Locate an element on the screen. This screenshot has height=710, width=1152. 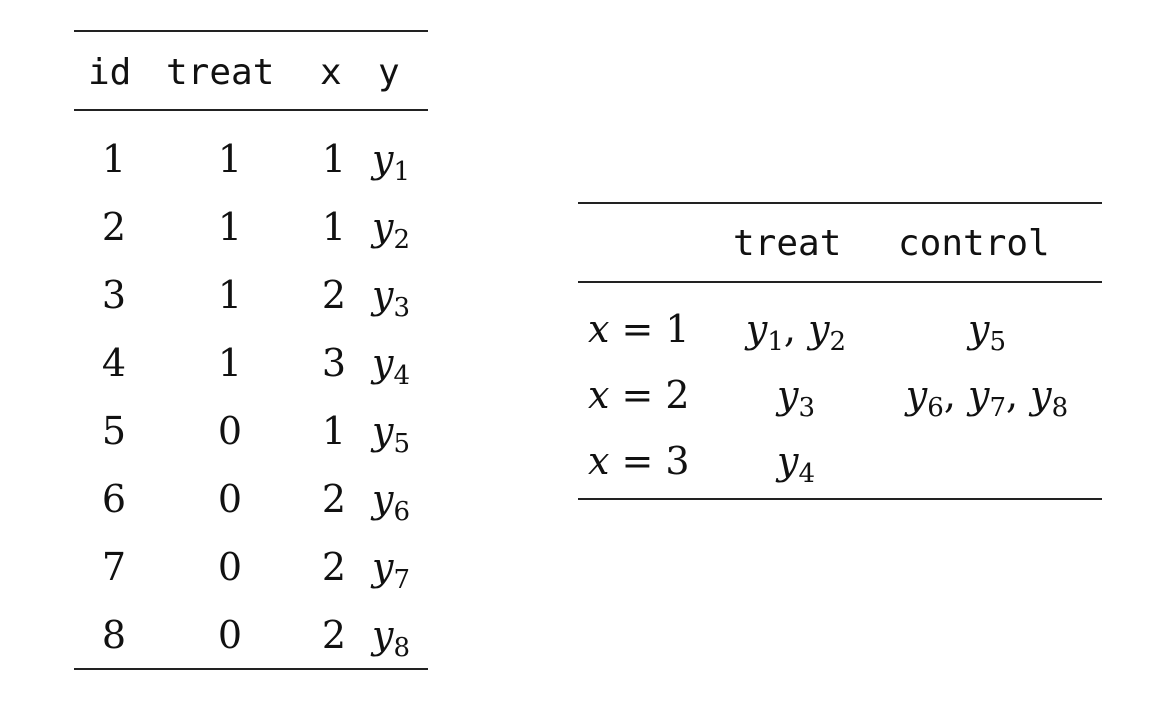
table1-header-treat: treat is located at coordinates (220, 72).